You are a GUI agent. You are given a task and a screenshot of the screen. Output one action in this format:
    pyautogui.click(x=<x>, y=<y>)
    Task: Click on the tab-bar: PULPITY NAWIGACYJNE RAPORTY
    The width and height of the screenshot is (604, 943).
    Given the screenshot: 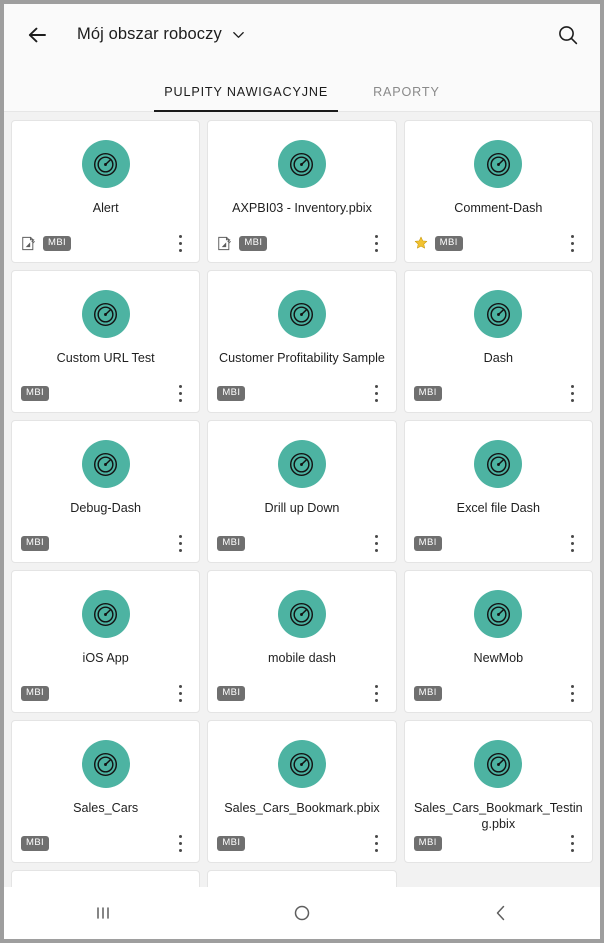 What is the action you would take?
    pyautogui.click(x=302, y=88)
    